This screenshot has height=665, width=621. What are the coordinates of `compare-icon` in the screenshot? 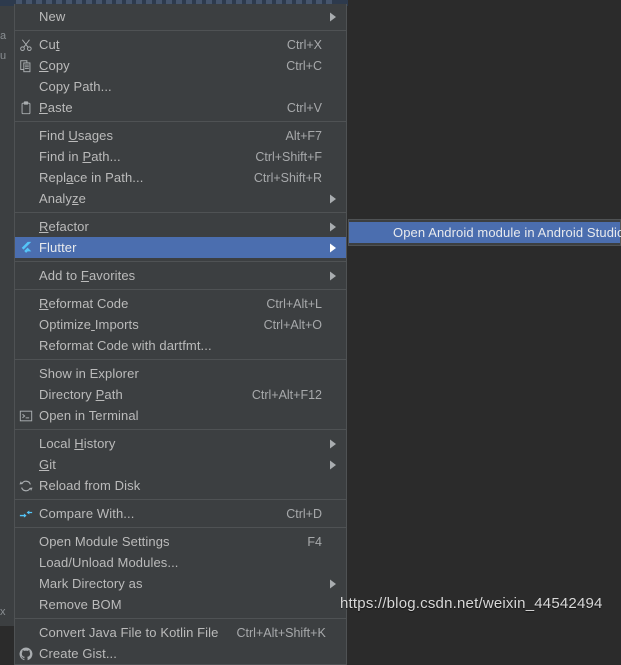 It's located at (26, 514).